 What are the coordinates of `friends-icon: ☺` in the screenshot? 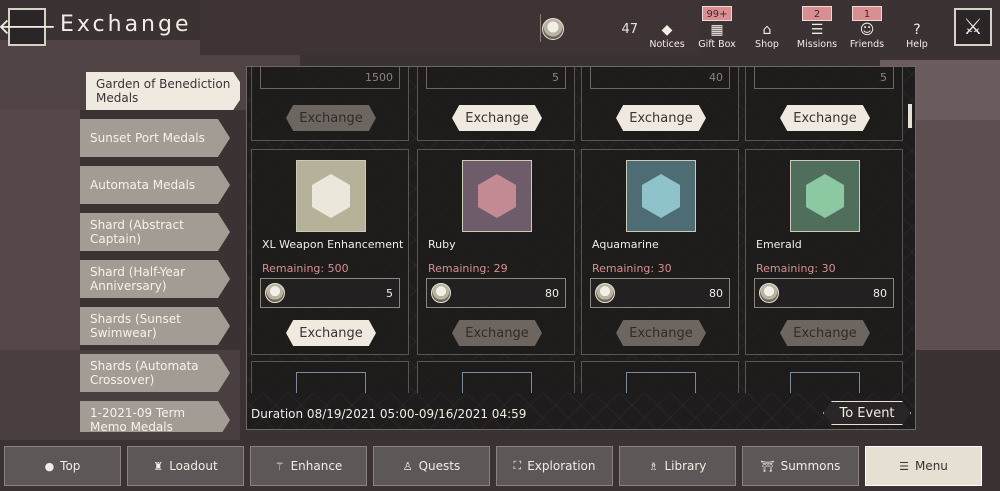 It's located at (867, 30).